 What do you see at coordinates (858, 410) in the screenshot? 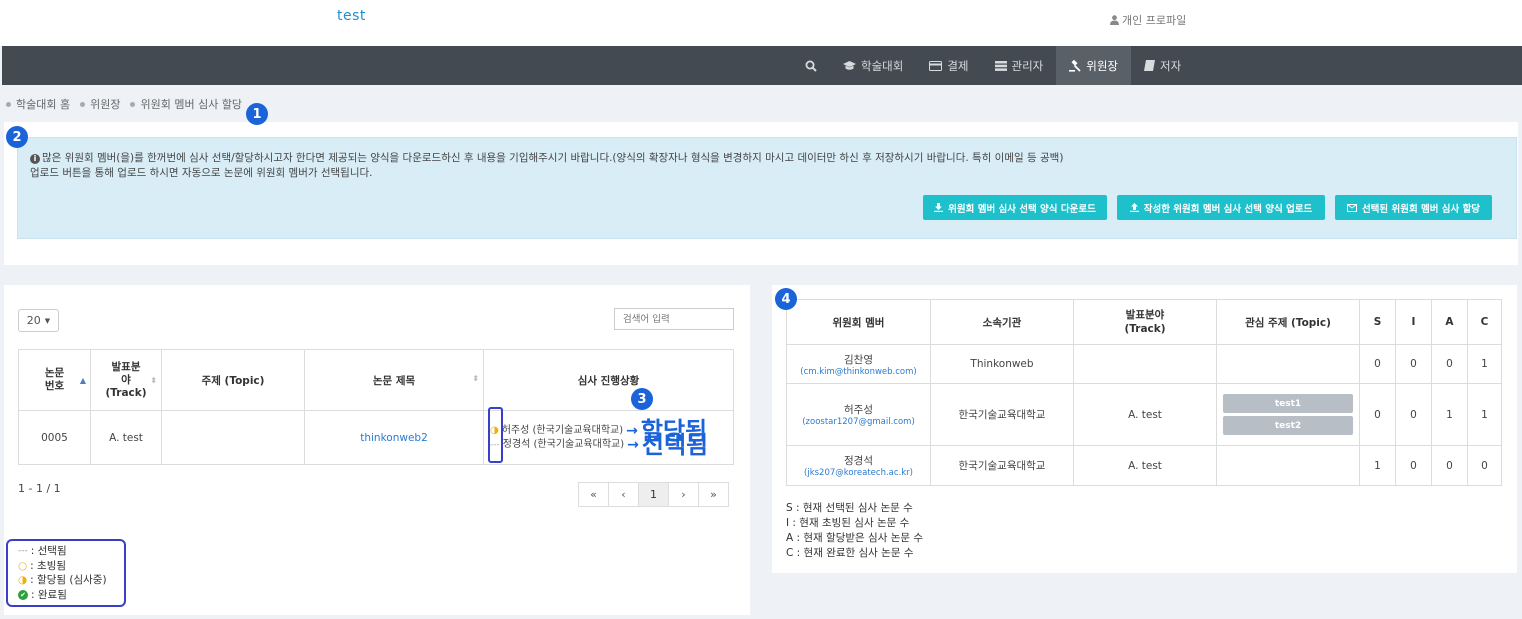
I see `member-name: 허주성` at bounding box center [858, 410].